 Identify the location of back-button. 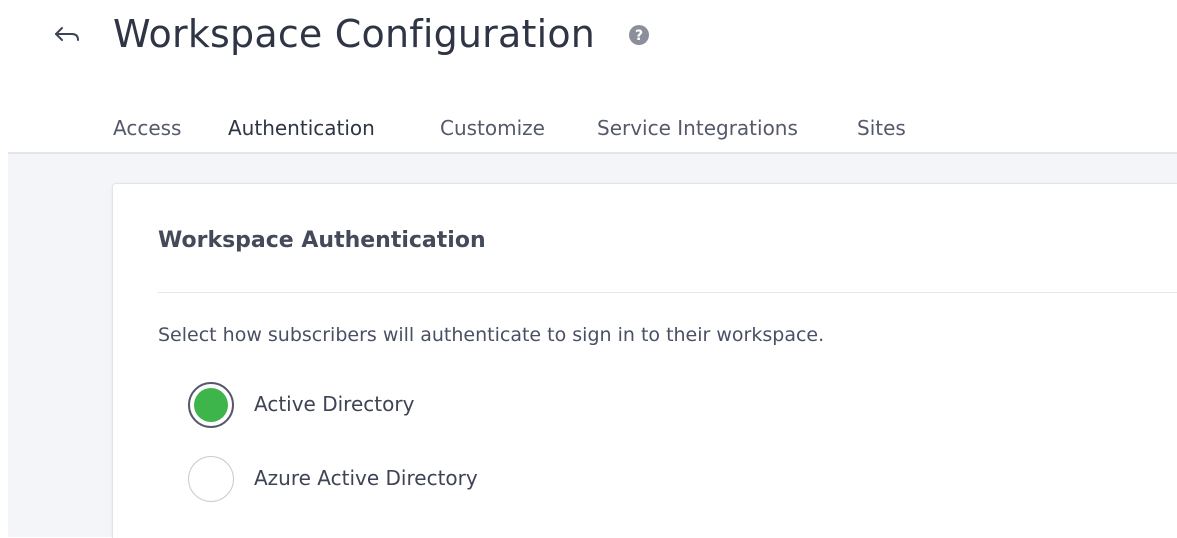
(67, 35).